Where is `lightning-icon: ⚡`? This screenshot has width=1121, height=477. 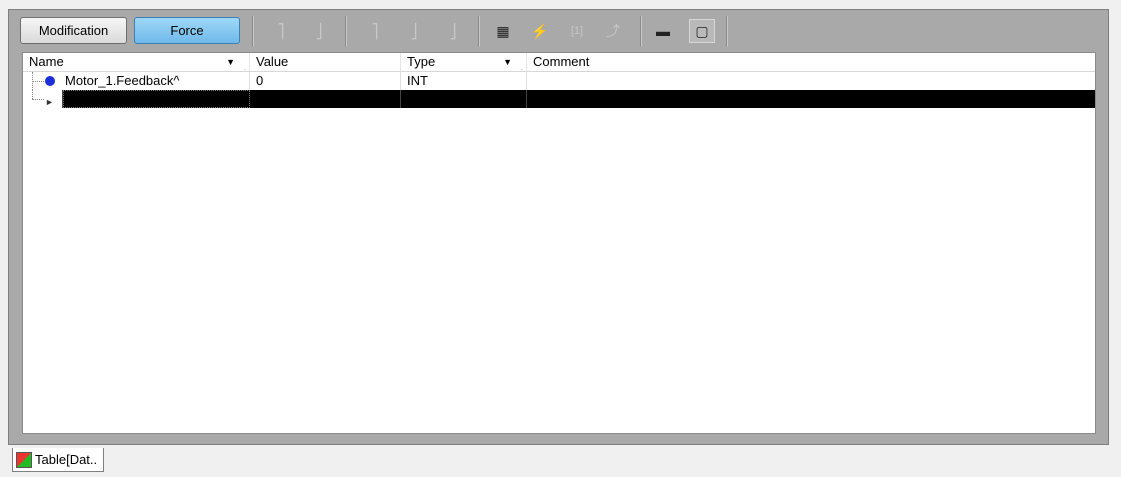
lightning-icon: ⚡ is located at coordinates (540, 31).